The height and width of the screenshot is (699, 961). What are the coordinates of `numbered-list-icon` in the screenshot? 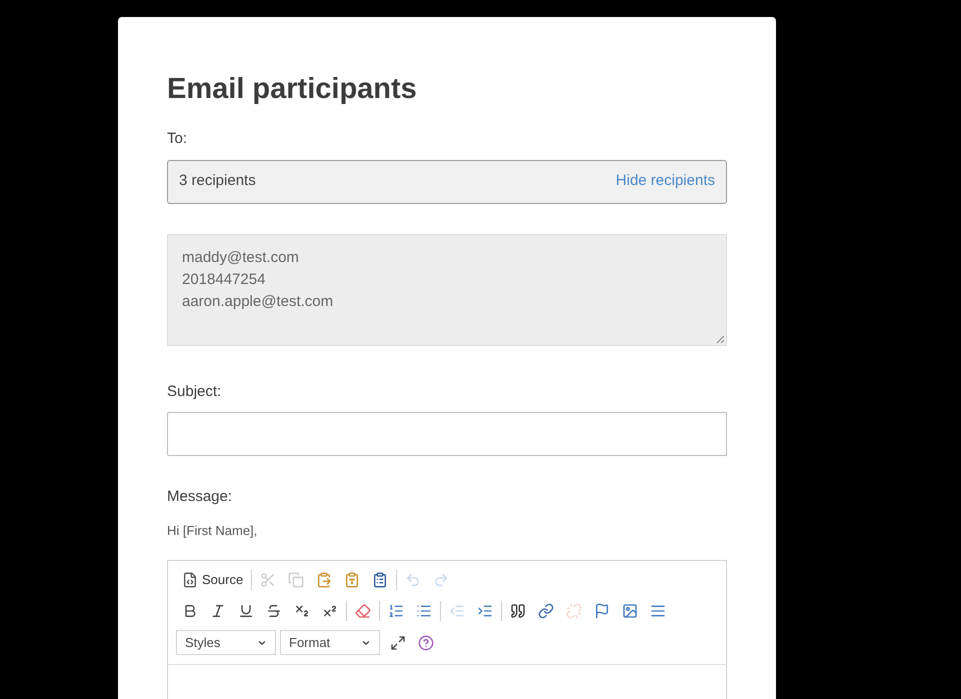 It's located at (396, 611).